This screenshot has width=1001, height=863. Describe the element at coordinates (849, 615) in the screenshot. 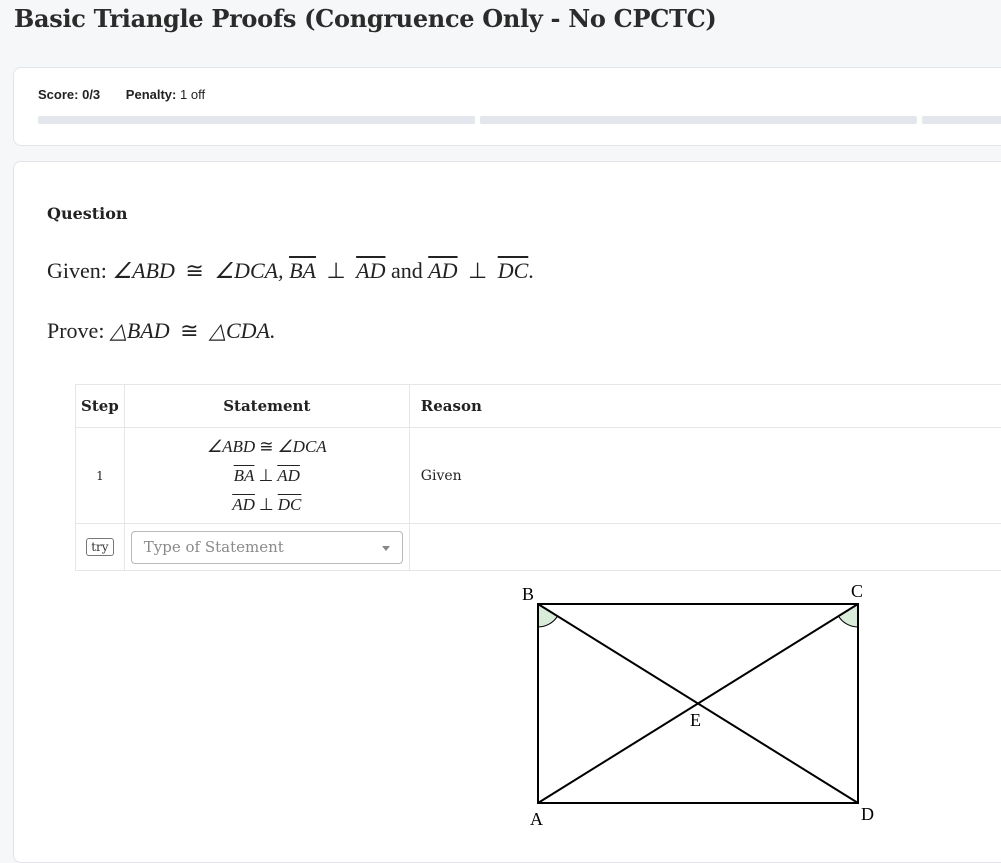

I see `angle-mark-c` at that location.